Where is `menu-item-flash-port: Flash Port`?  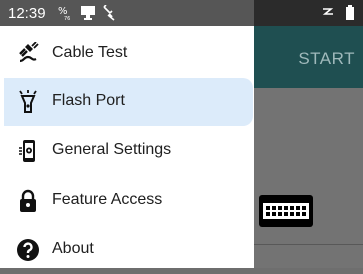 menu-item-flash-port: Flash Port is located at coordinates (128, 102).